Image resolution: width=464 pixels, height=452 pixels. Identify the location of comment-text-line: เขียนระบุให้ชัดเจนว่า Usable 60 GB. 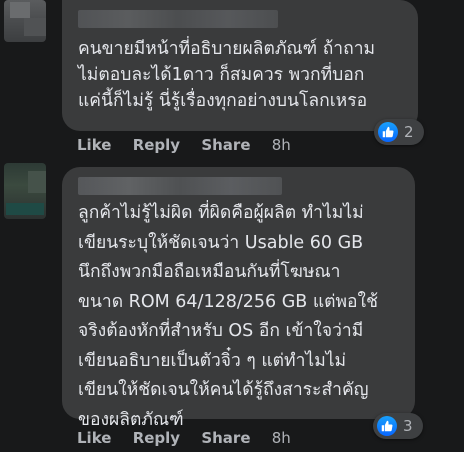
(221, 242).